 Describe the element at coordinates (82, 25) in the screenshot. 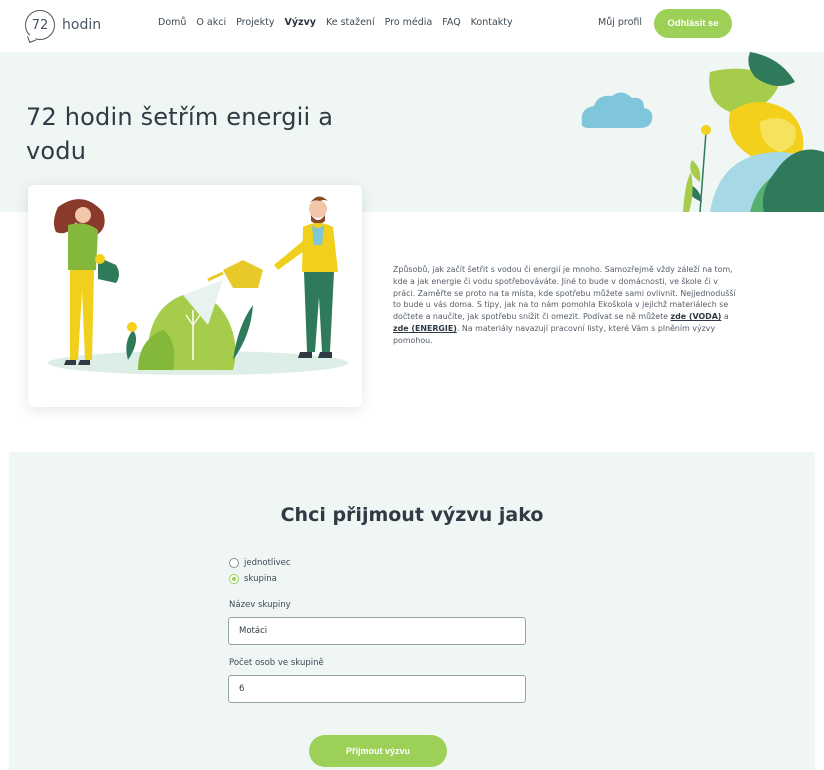

I see `logo-text: hodin` at that location.